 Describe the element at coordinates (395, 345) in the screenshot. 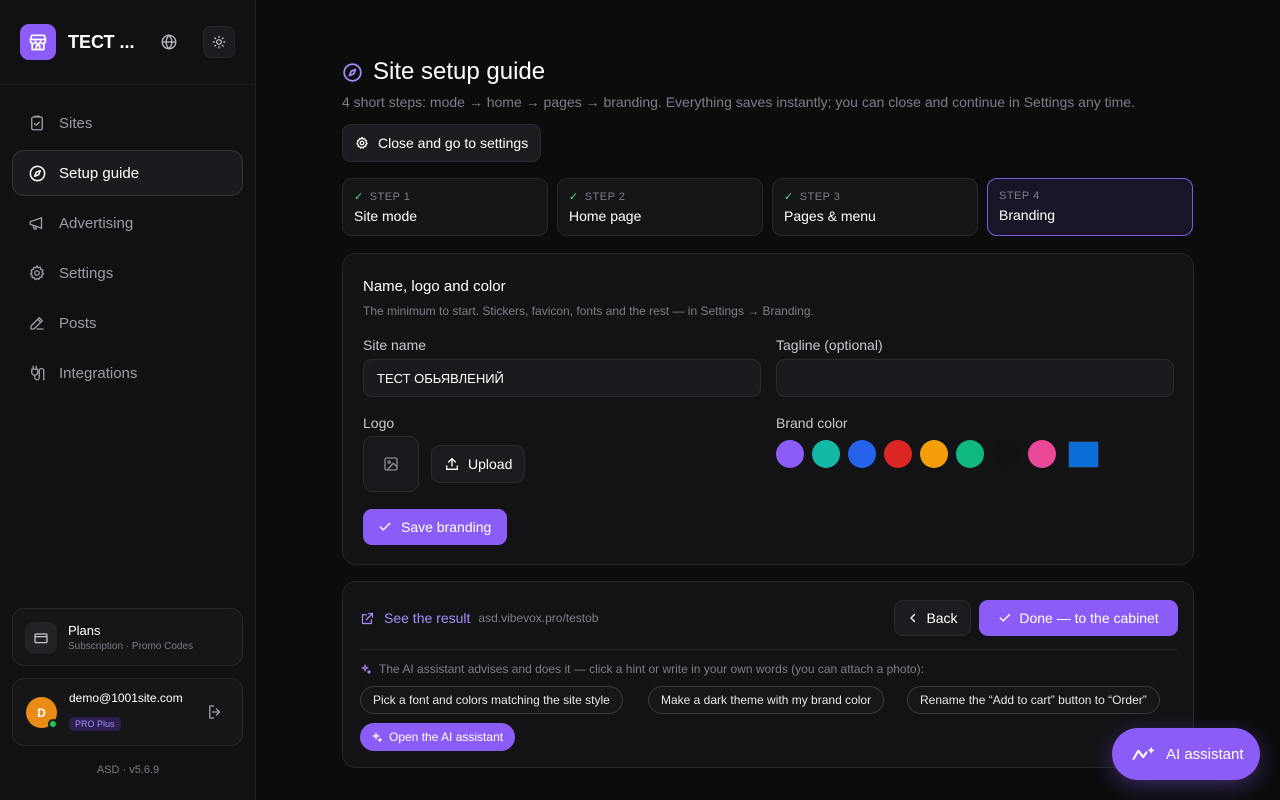

I see `site-name-label: Site name` at that location.